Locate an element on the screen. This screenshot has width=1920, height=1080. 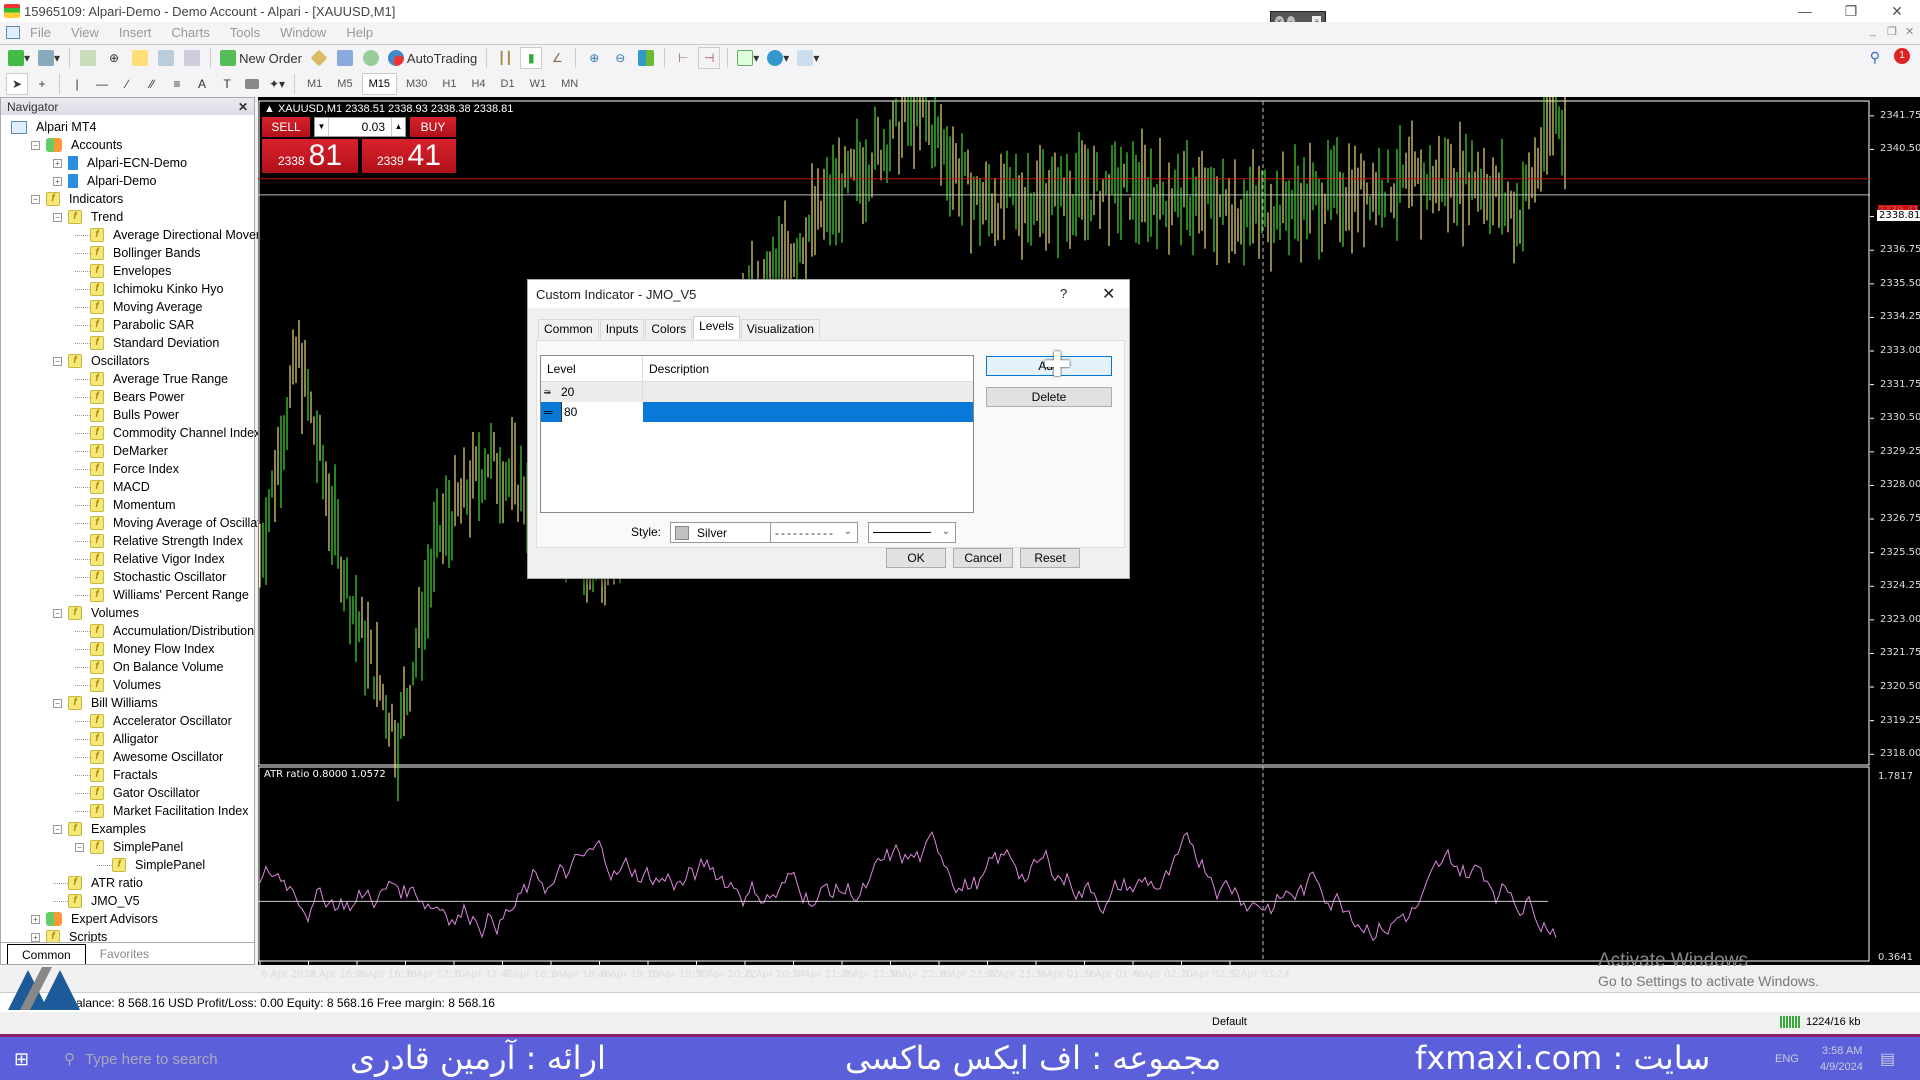
lot-size-field: ▼ 0.03 ▲ is located at coordinates (360, 127).